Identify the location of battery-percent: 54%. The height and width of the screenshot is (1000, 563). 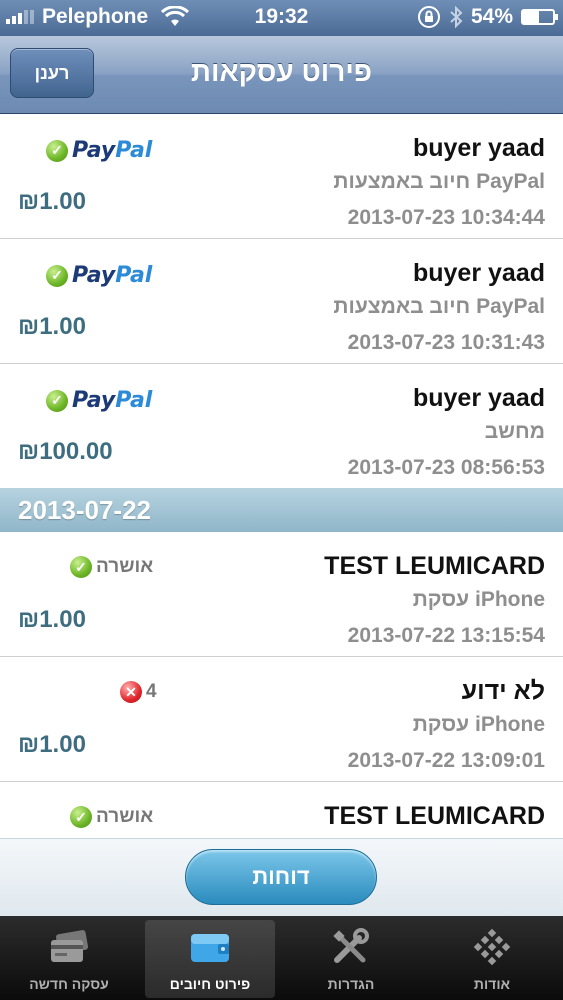
(491, 16).